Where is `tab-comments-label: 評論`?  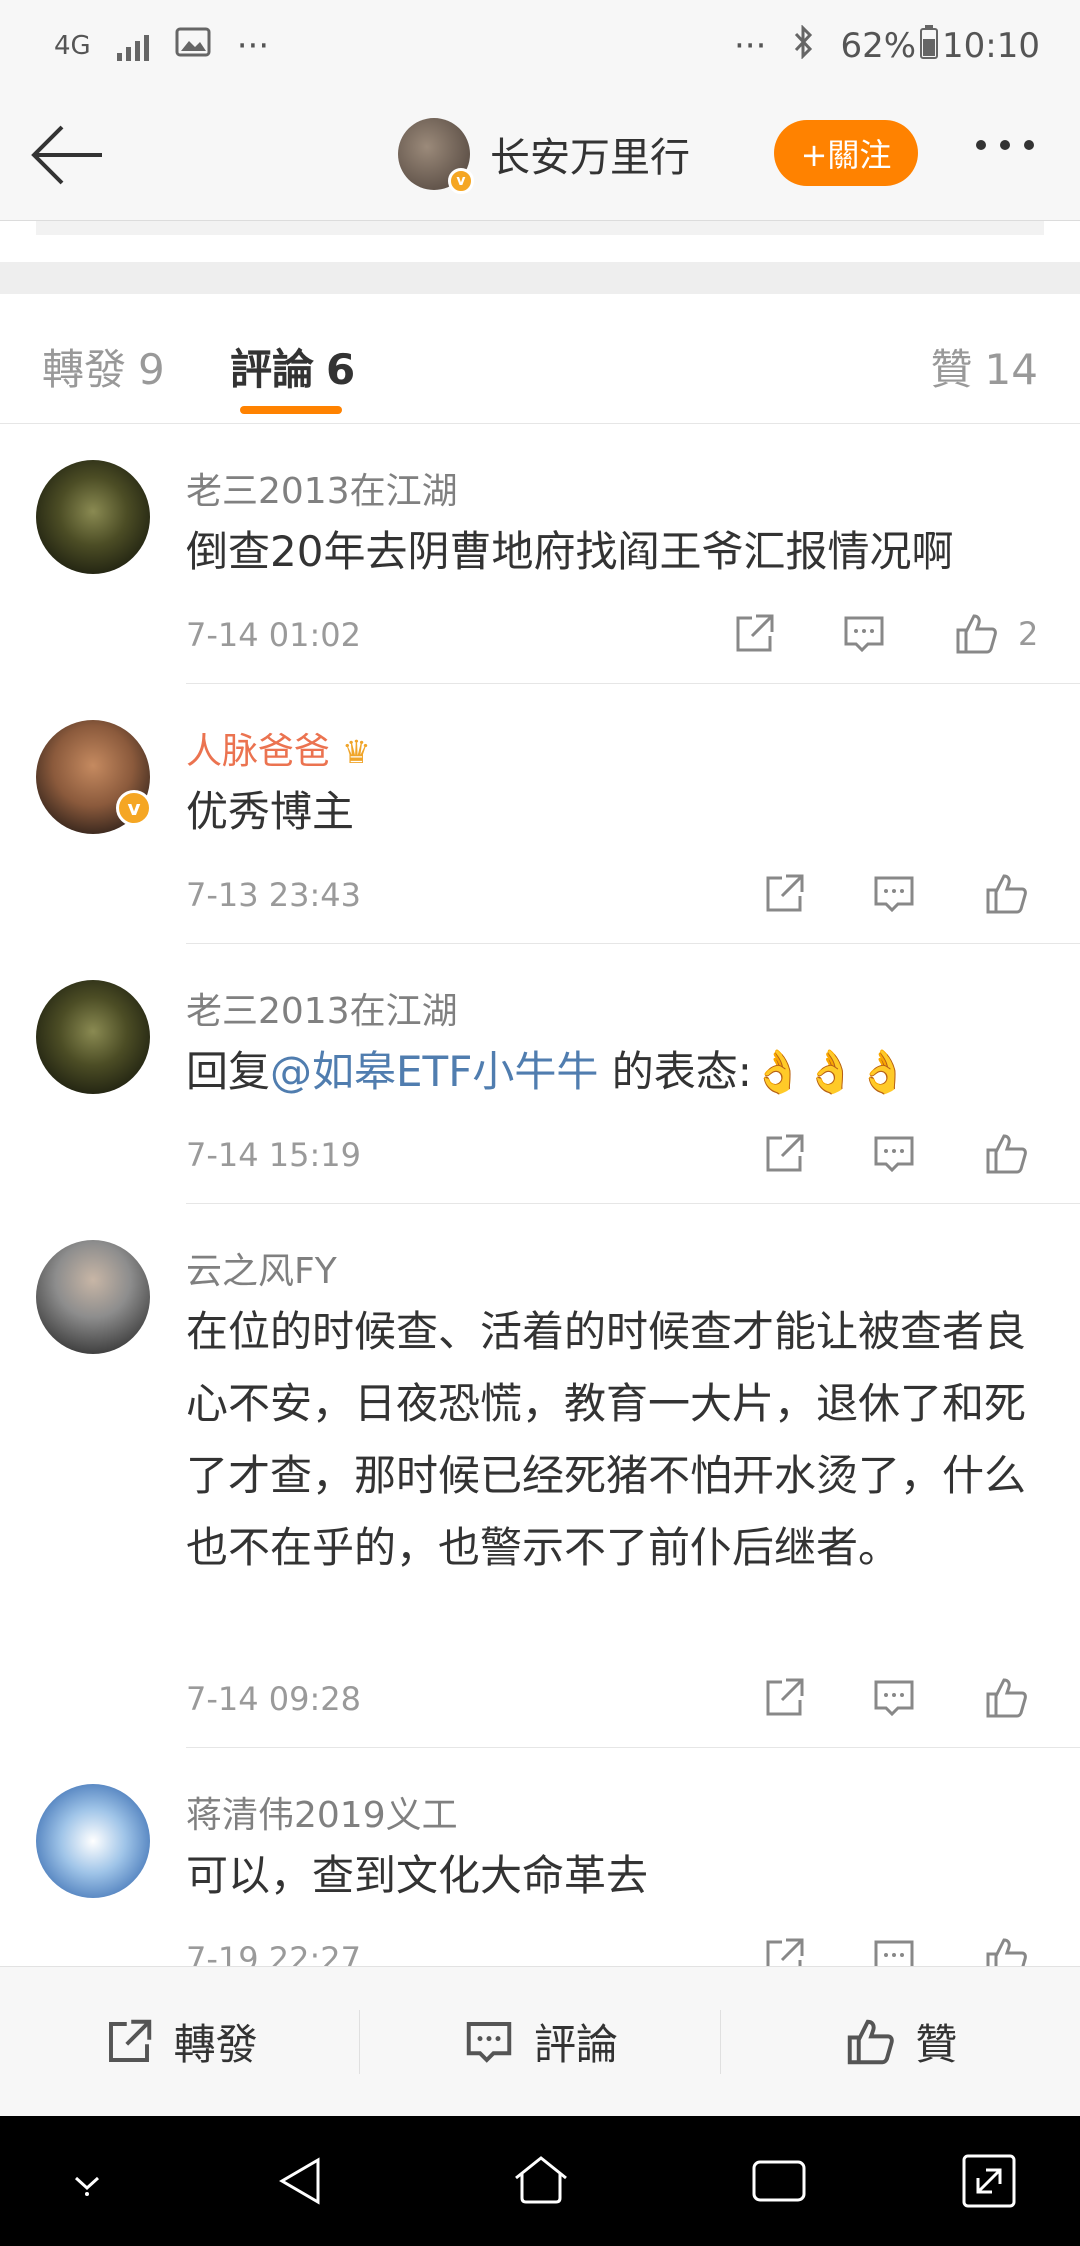
tab-comments-label: 評論 is located at coordinates (272, 369).